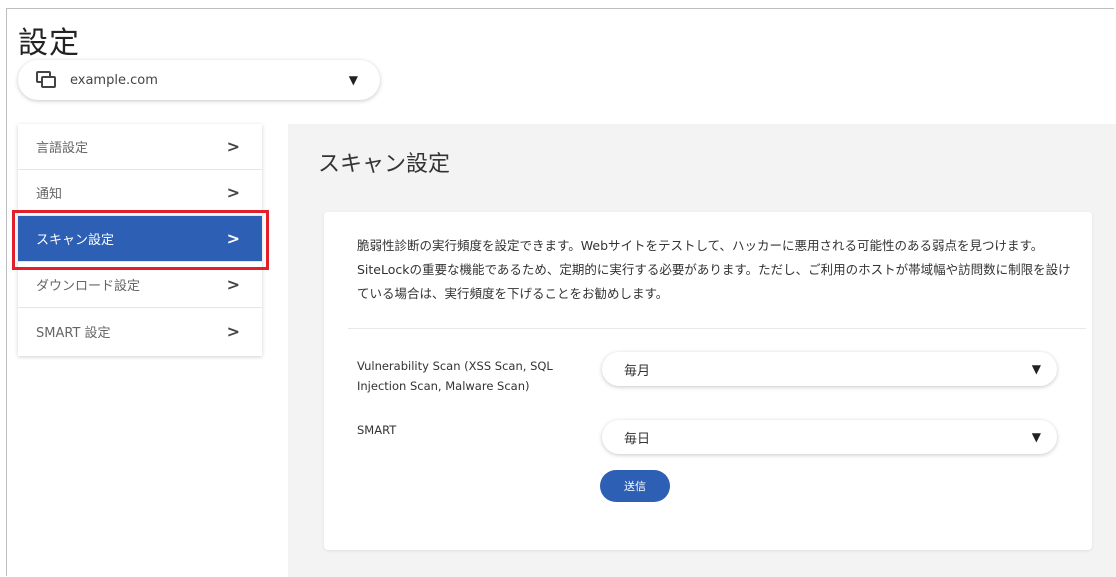  I want to click on sidebar-item-smart-settings: SMART 設定 >, so click(140, 331).